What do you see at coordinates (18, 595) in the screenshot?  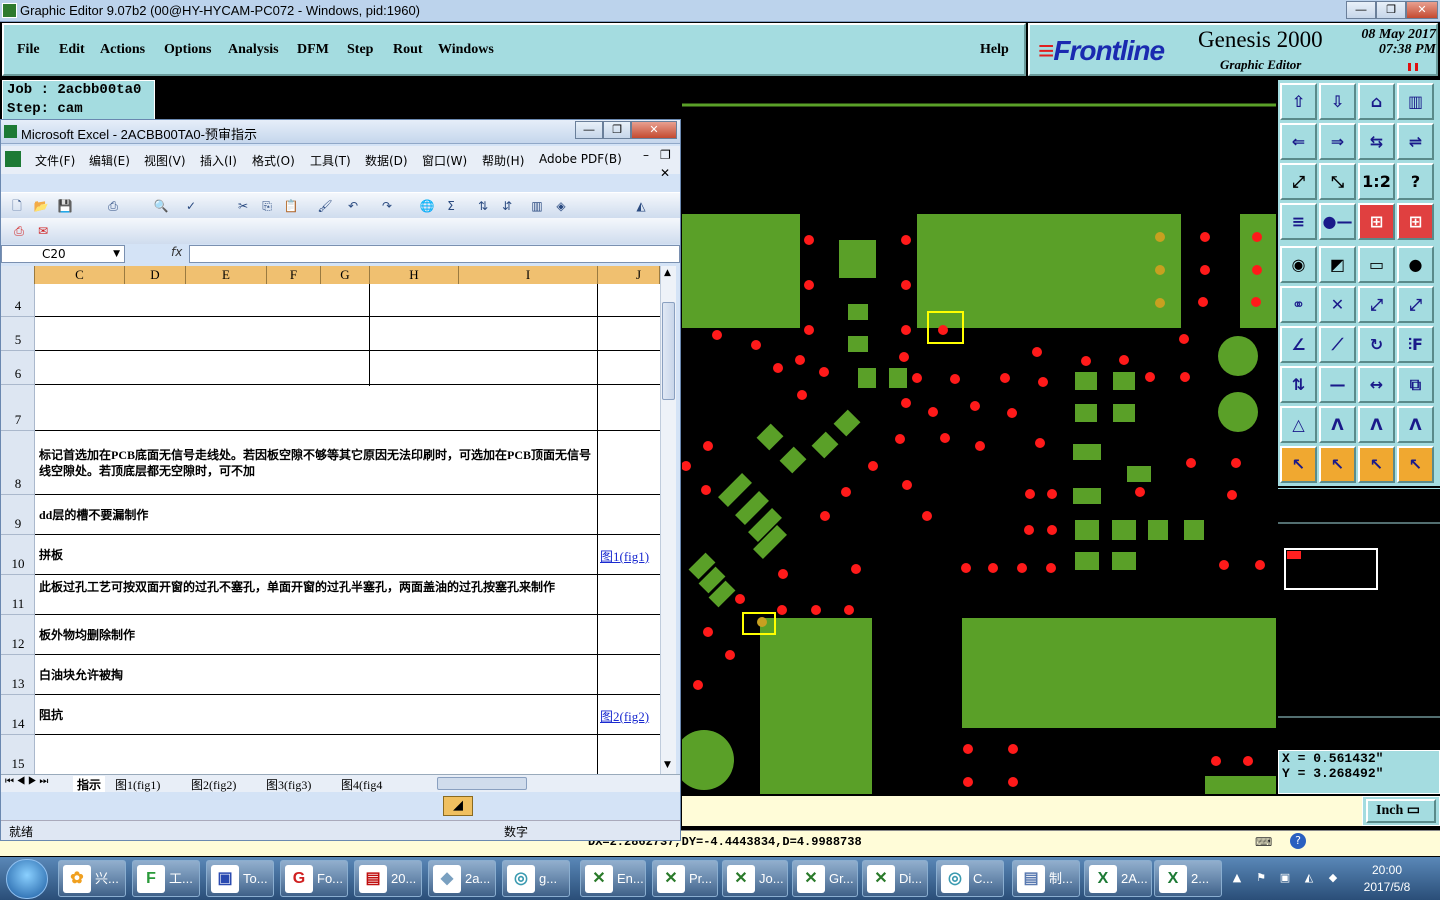 I see `row-header: 11` at bounding box center [18, 595].